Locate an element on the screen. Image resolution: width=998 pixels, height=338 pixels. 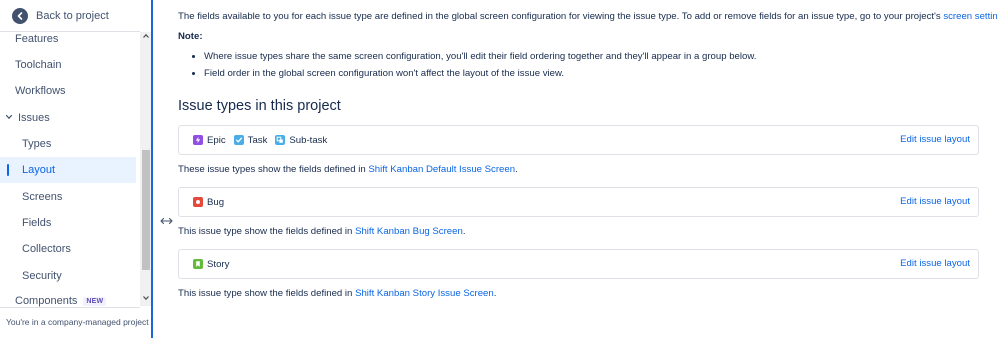
new-badge: NEW is located at coordinates (95, 301).